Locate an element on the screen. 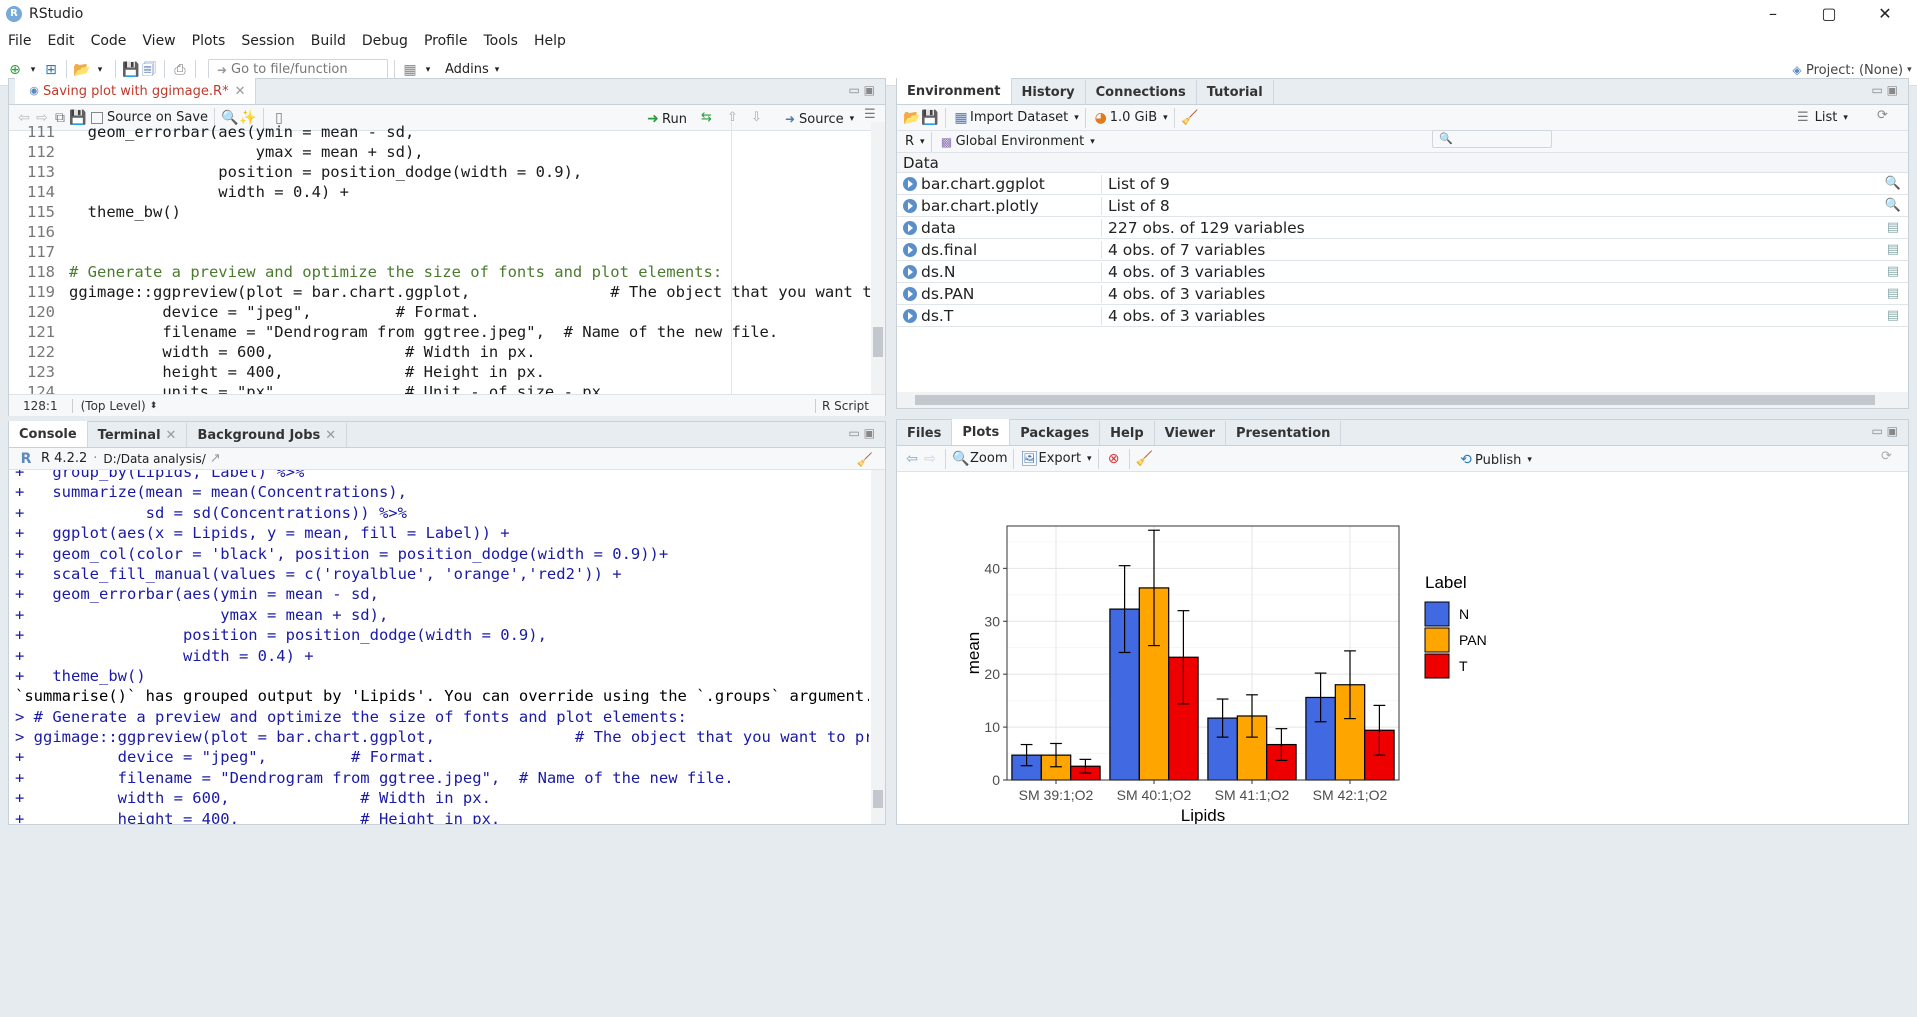 The height and width of the screenshot is (1017, 1917). menu-code: Code is located at coordinates (109, 41).